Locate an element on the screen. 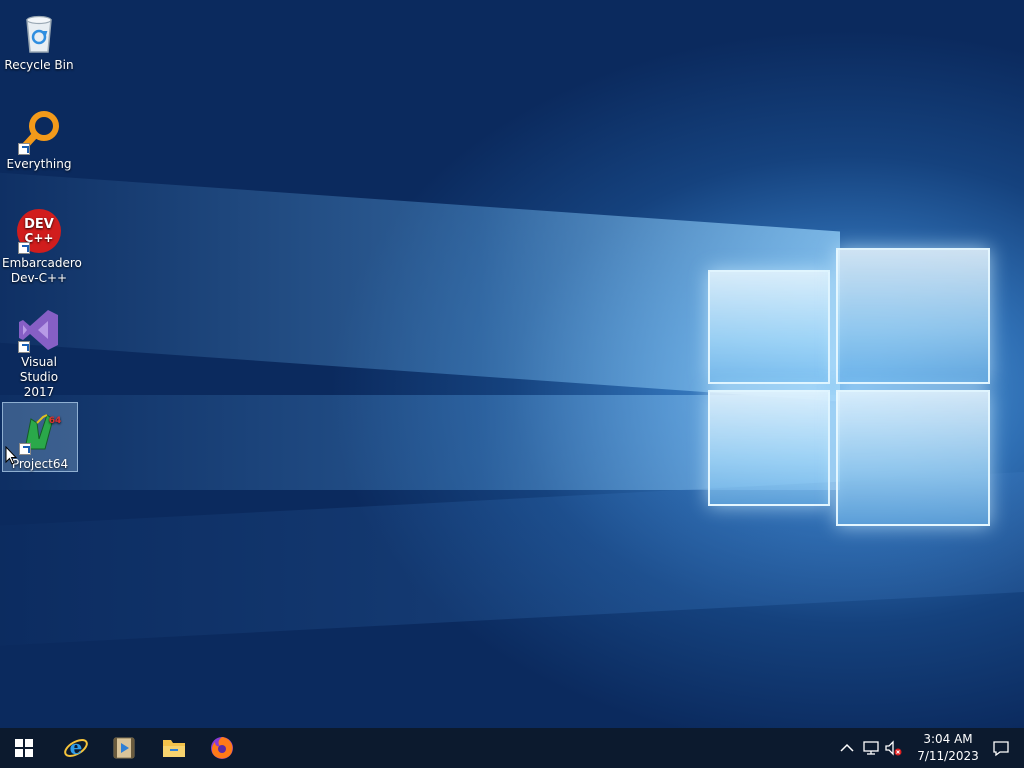  taskbar-file-explorer-button is located at coordinates (174, 748).